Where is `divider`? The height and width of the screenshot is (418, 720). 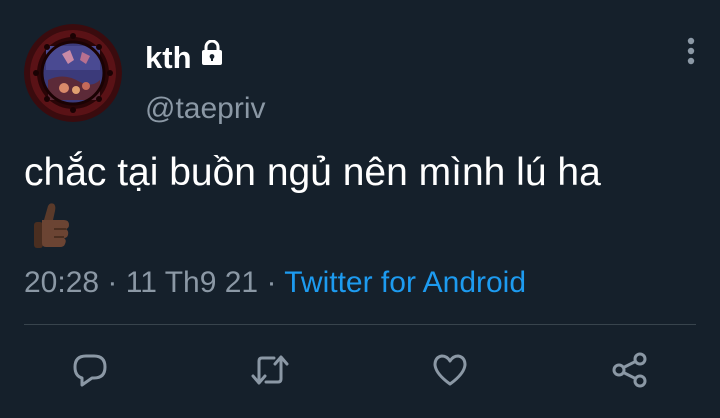
divider is located at coordinates (360, 324).